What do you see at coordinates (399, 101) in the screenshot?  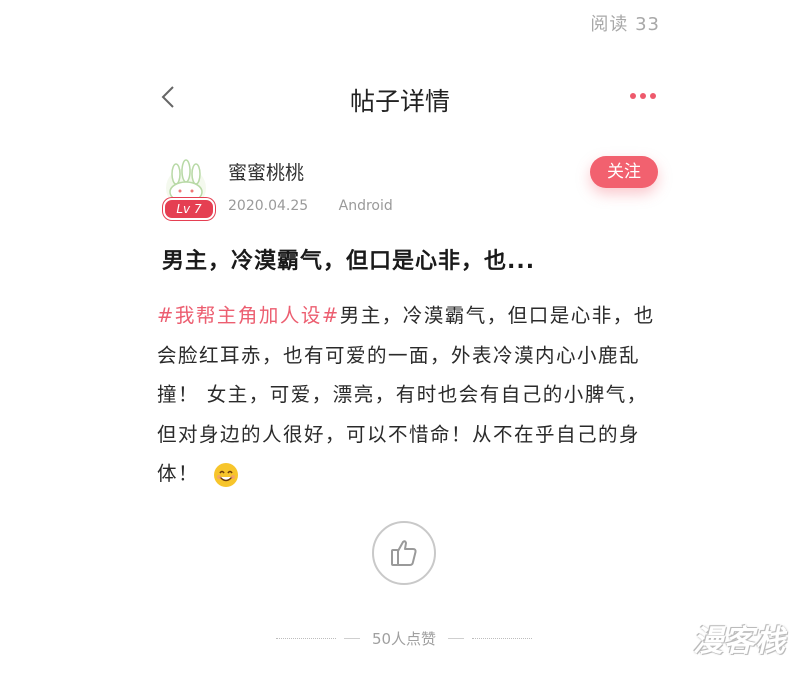 I see `page-title: 帖子详情` at bounding box center [399, 101].